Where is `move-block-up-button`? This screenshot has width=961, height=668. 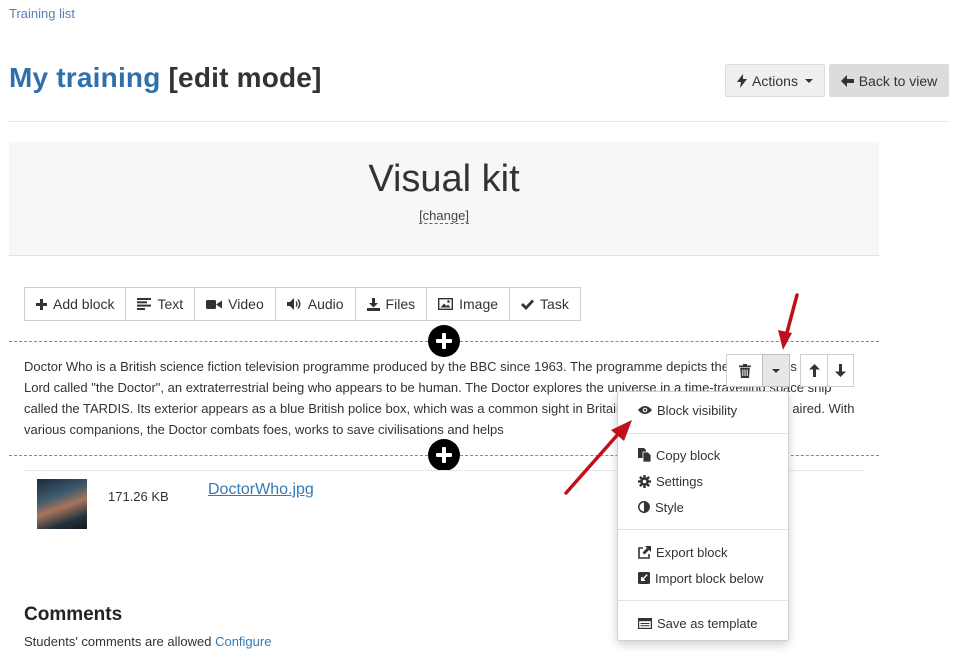
move-block-up-button is located at coordinates (814, 370).